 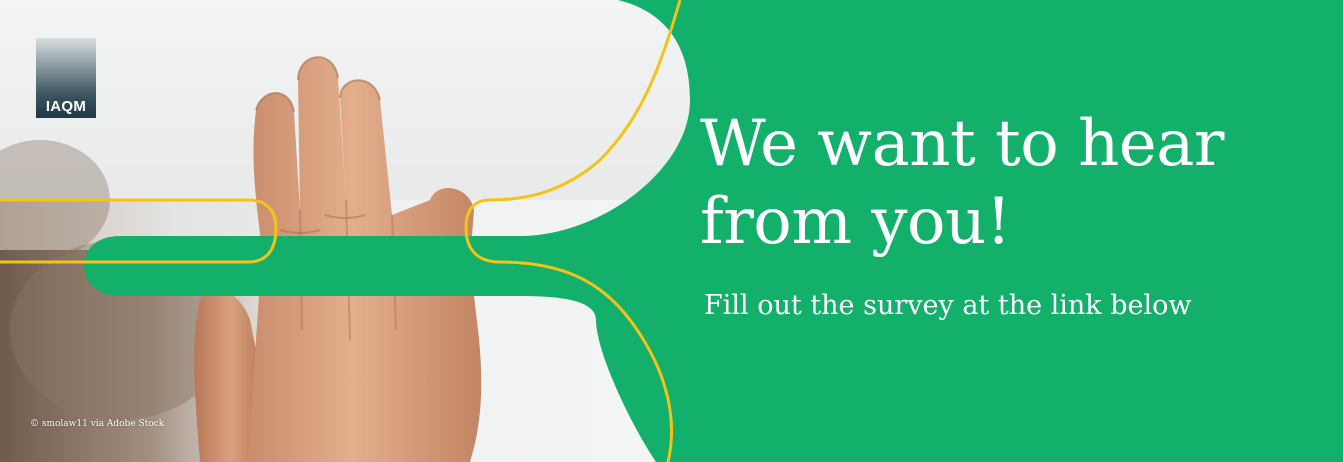 I want to click on headline-line1: We want to hear, so click(x=962, y=144).